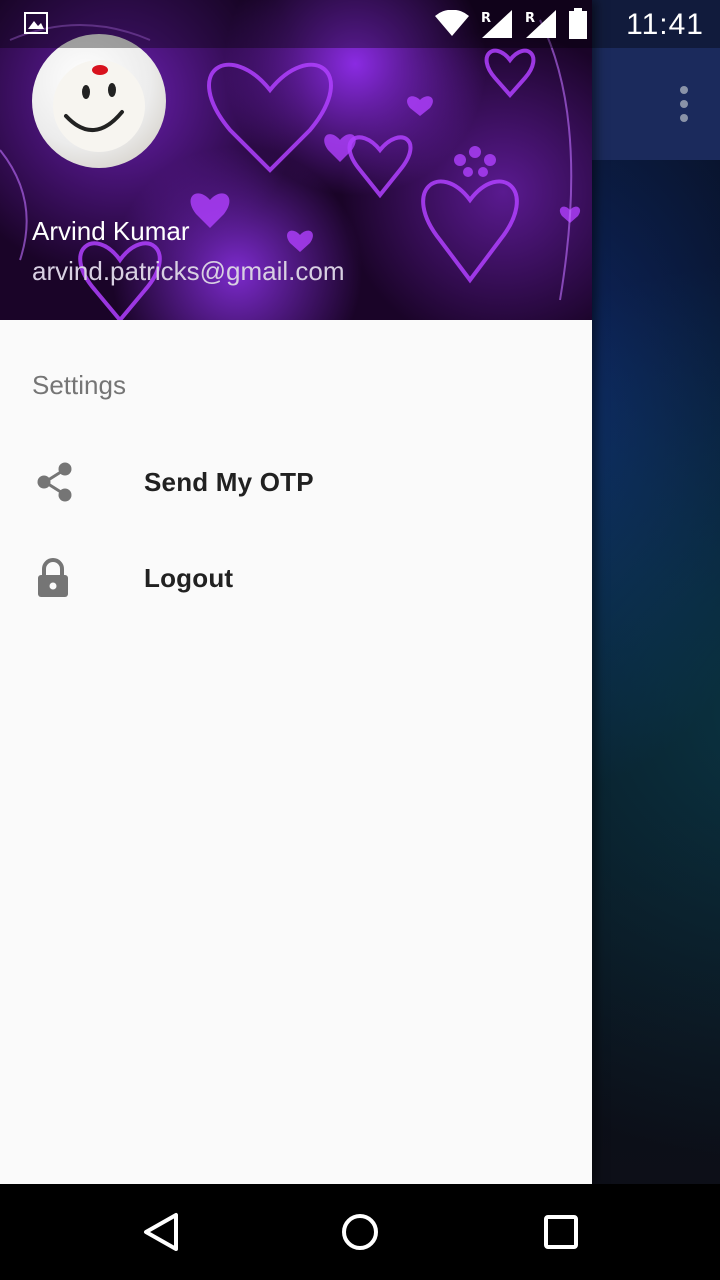 The height and width of the screenshot is (1280, 720). What do you see at coordinates (36, 23) in the screenshot?
I see `image-notification-icon` at bounding box center [36, 23].